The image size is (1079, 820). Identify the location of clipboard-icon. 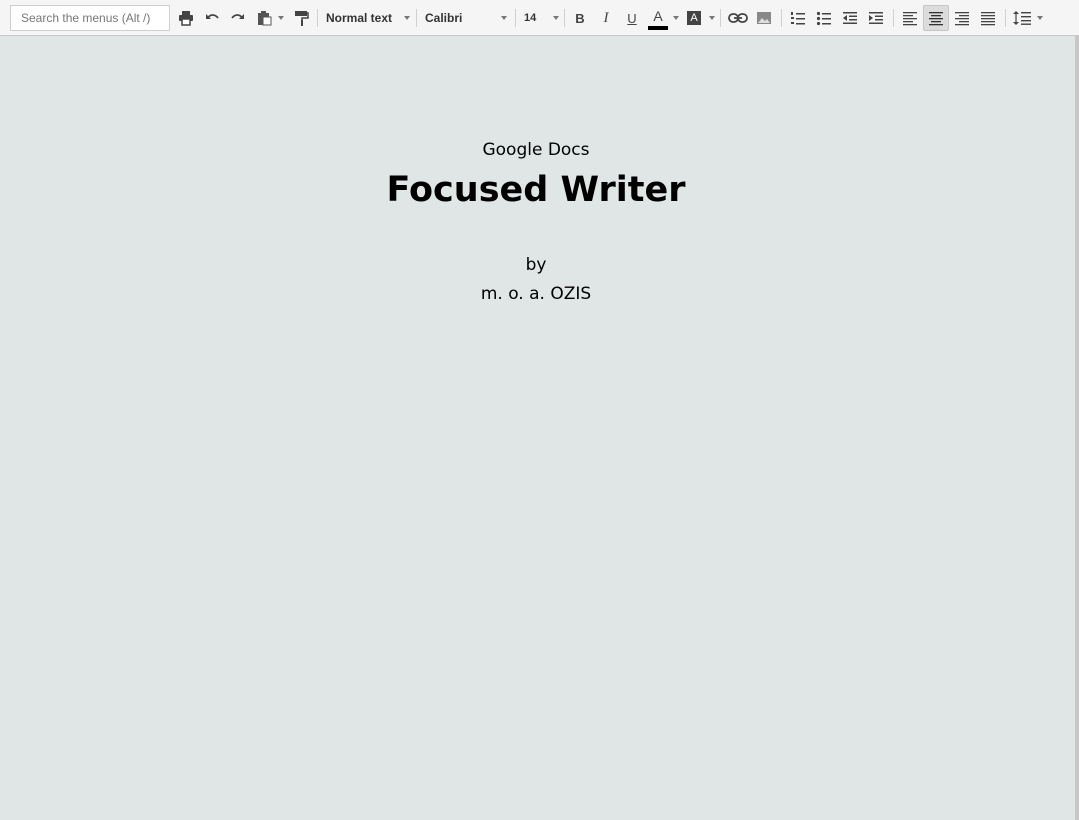
(264, 18).